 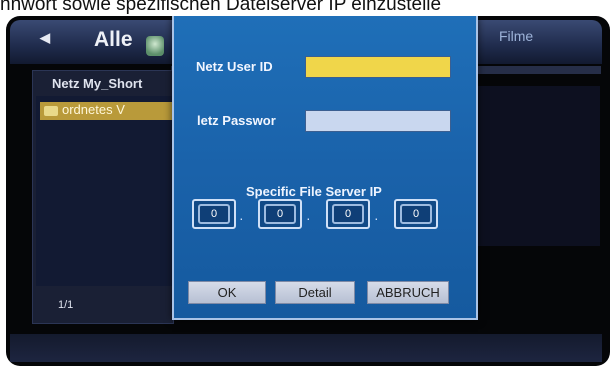 What do you see at coordinates (314, 191) in the screenshot?
I see `ip-section-title: Specific File Server IP` at bounding box center [314, 191].